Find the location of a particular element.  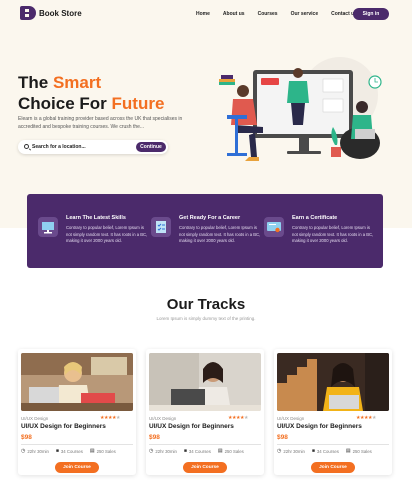

logo: Book Store is located at coordinates (51, 13).